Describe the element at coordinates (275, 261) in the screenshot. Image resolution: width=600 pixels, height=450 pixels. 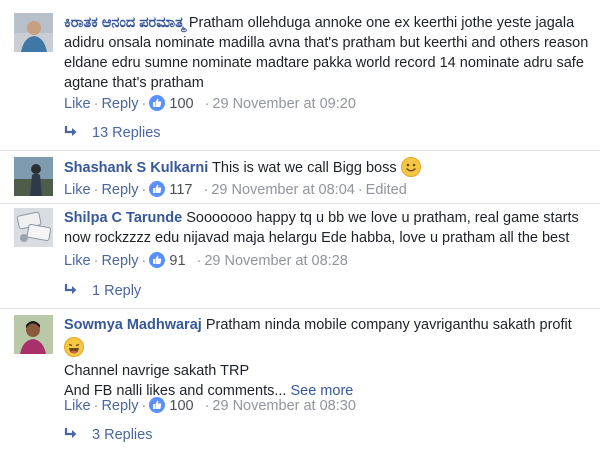
I see `timestamp: 29 November at 08:28` at that location.